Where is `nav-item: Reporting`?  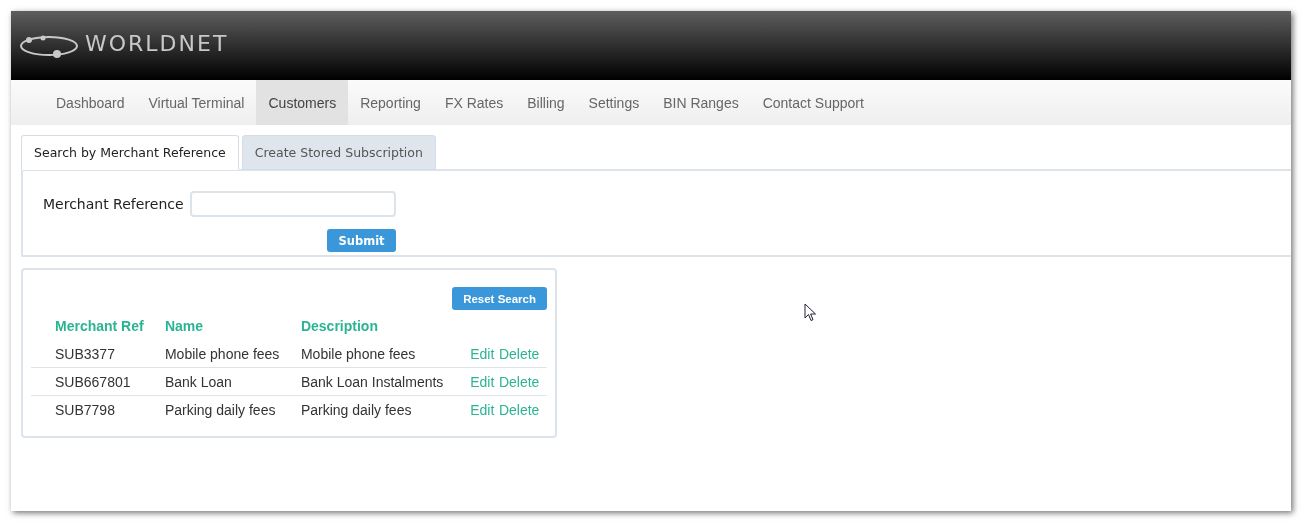
nav-item: Reporting is located at coordinates (390, 102).